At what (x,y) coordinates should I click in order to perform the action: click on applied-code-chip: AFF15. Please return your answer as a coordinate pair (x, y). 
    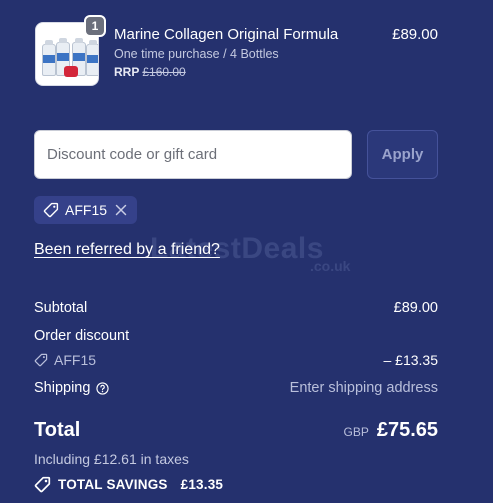
    Looking at the image, I should click on (86, 210).